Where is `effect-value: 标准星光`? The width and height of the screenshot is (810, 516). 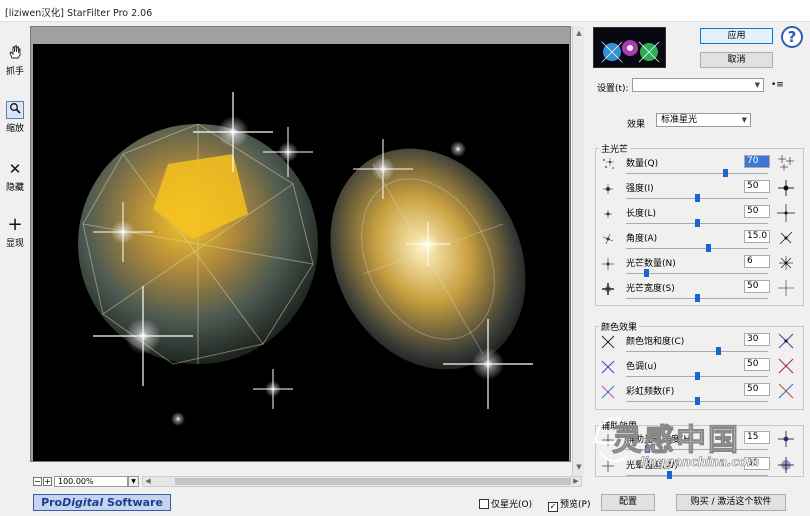 effect-value: 标准星光 is located at coordinates (679, 120).